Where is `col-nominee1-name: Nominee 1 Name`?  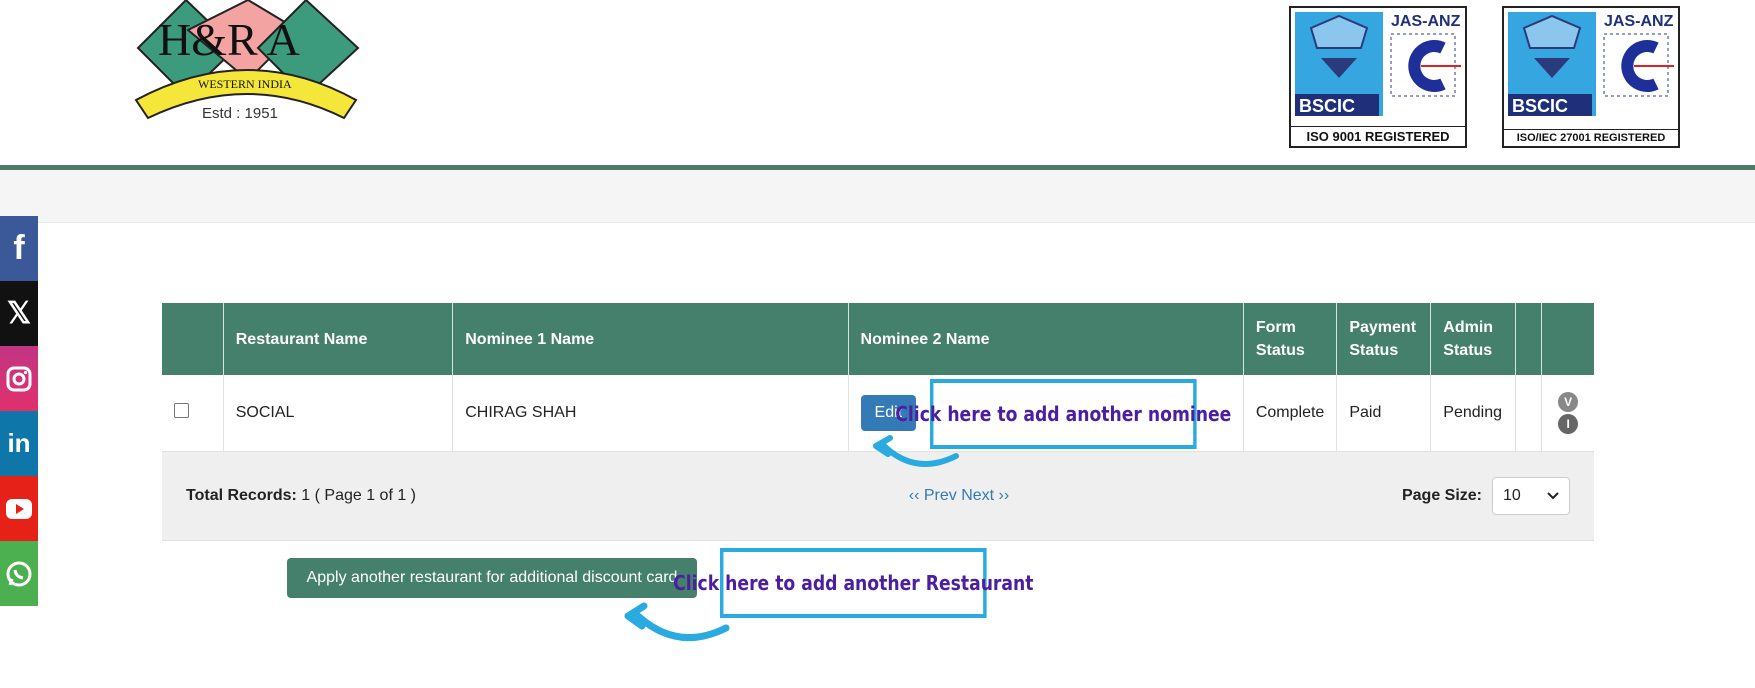
col-nominee1-name: Nominee 1 Name is located at coordinates (650, 339).